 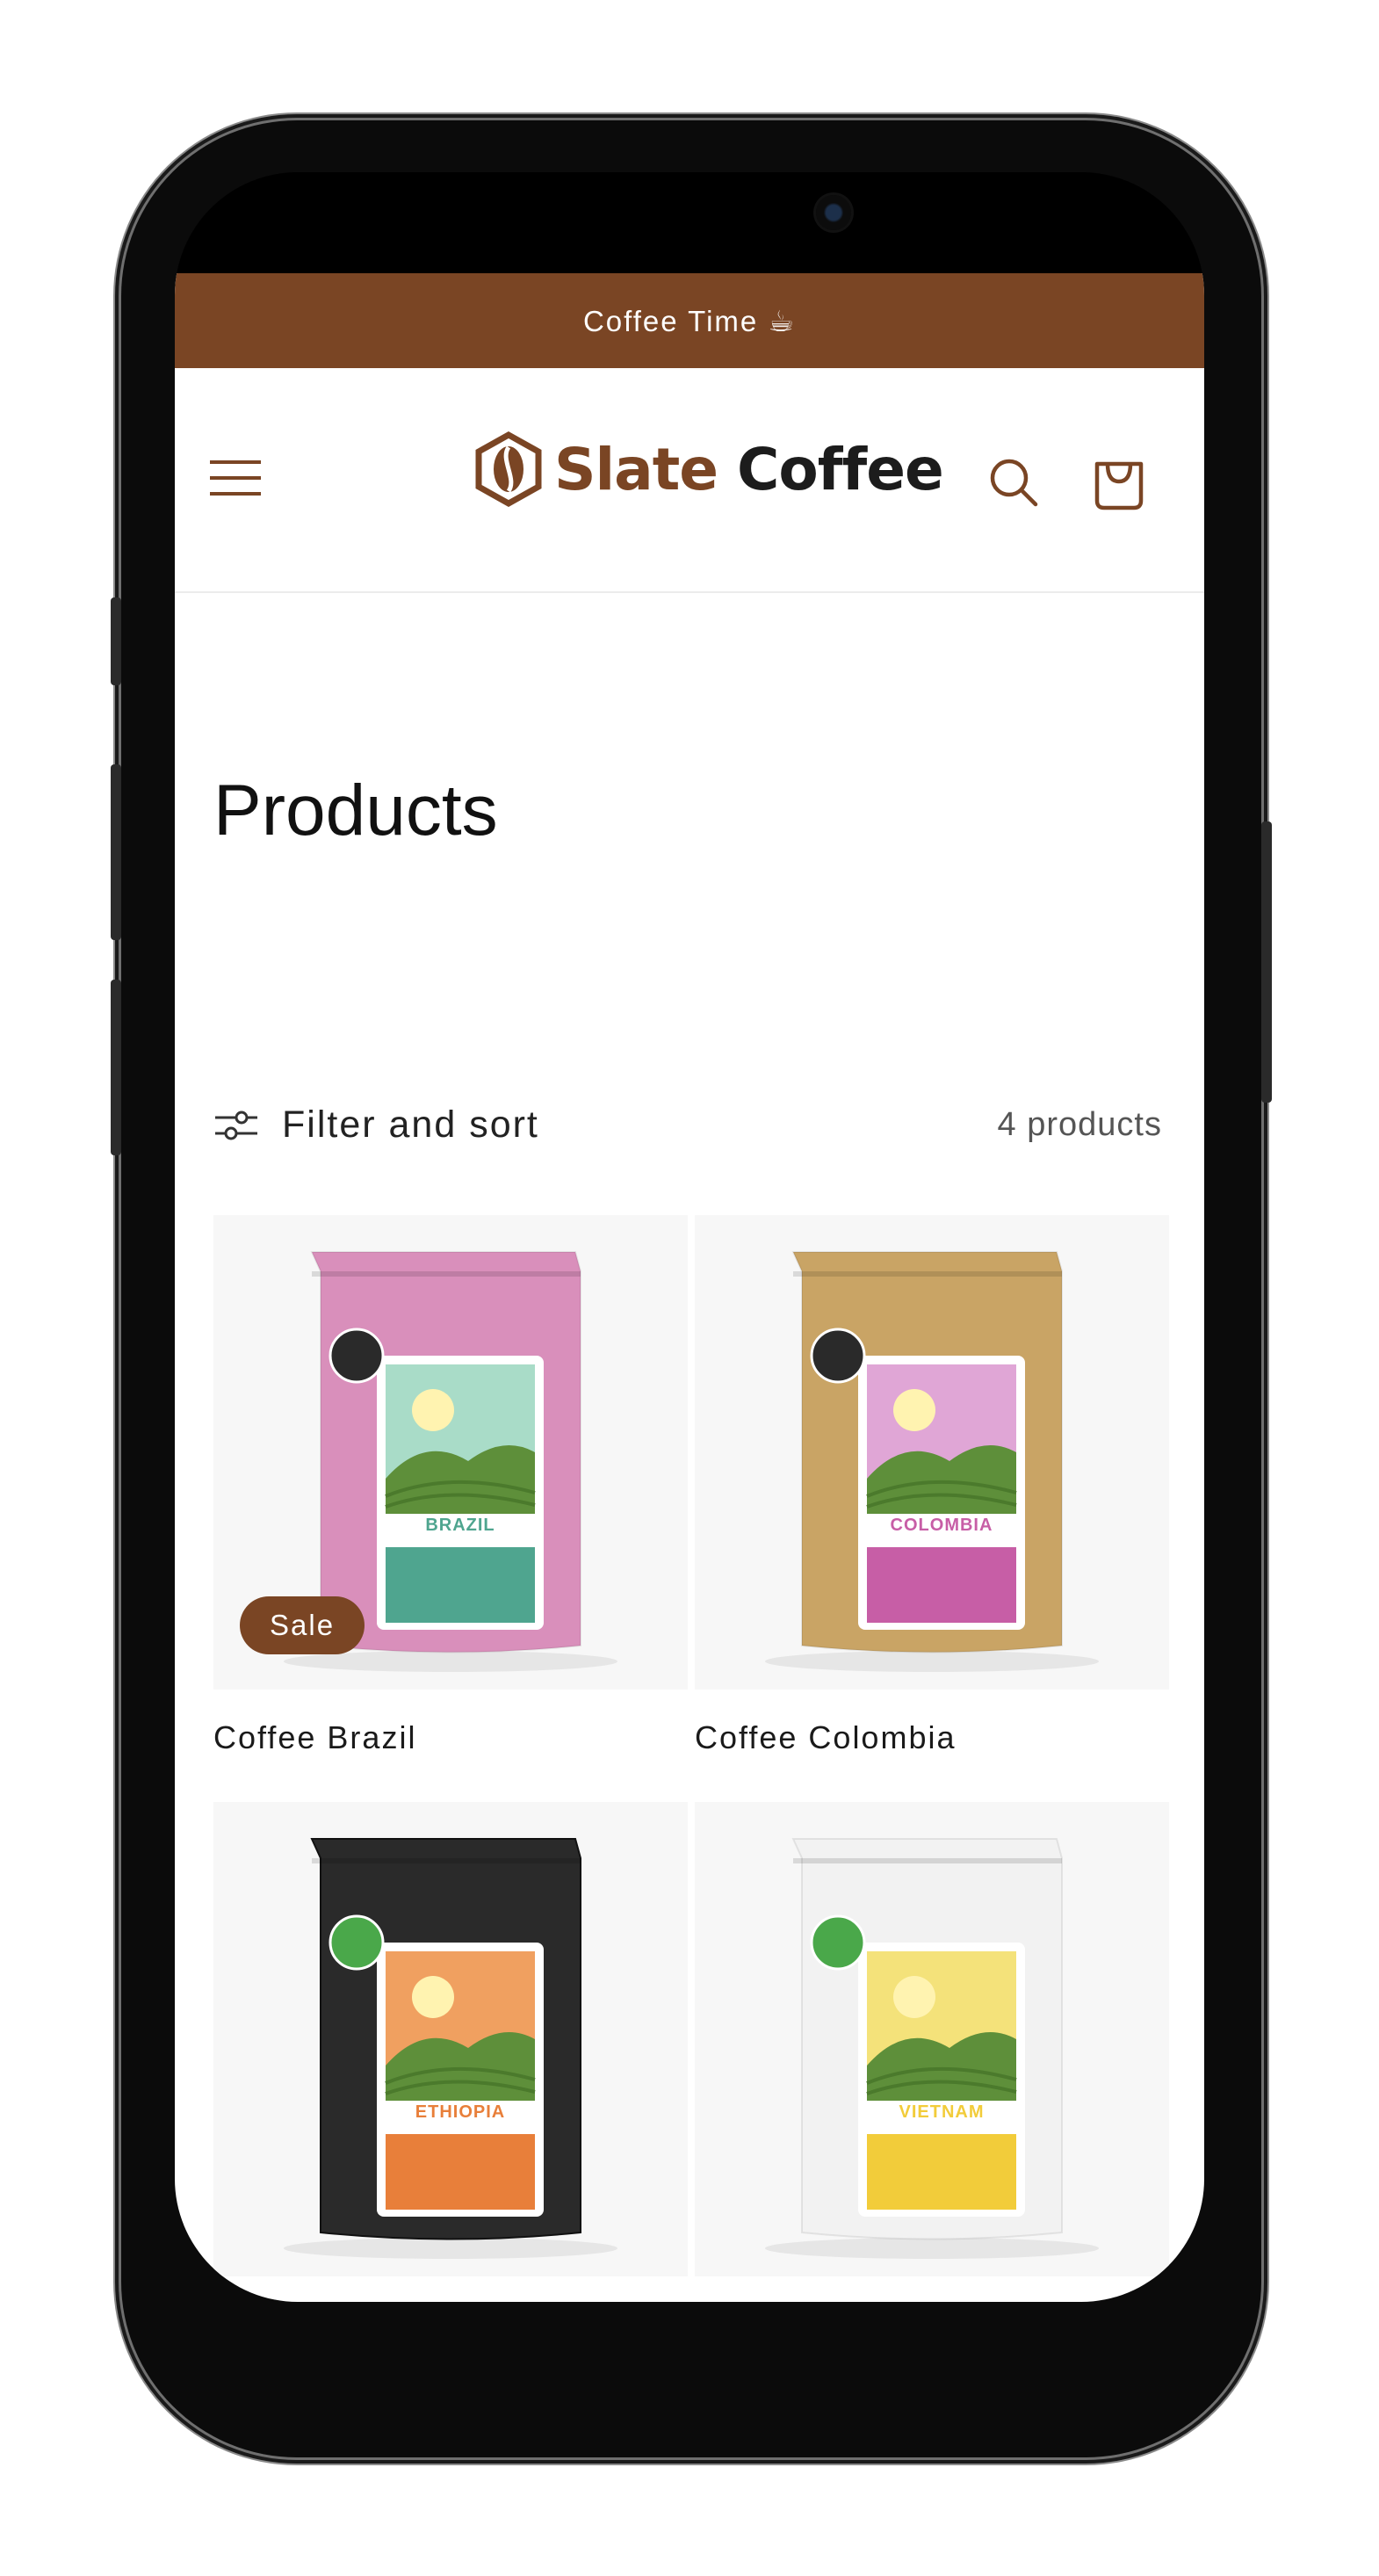 I want to click on site-logo: Slate Coffee, so click(x=708, y=469).